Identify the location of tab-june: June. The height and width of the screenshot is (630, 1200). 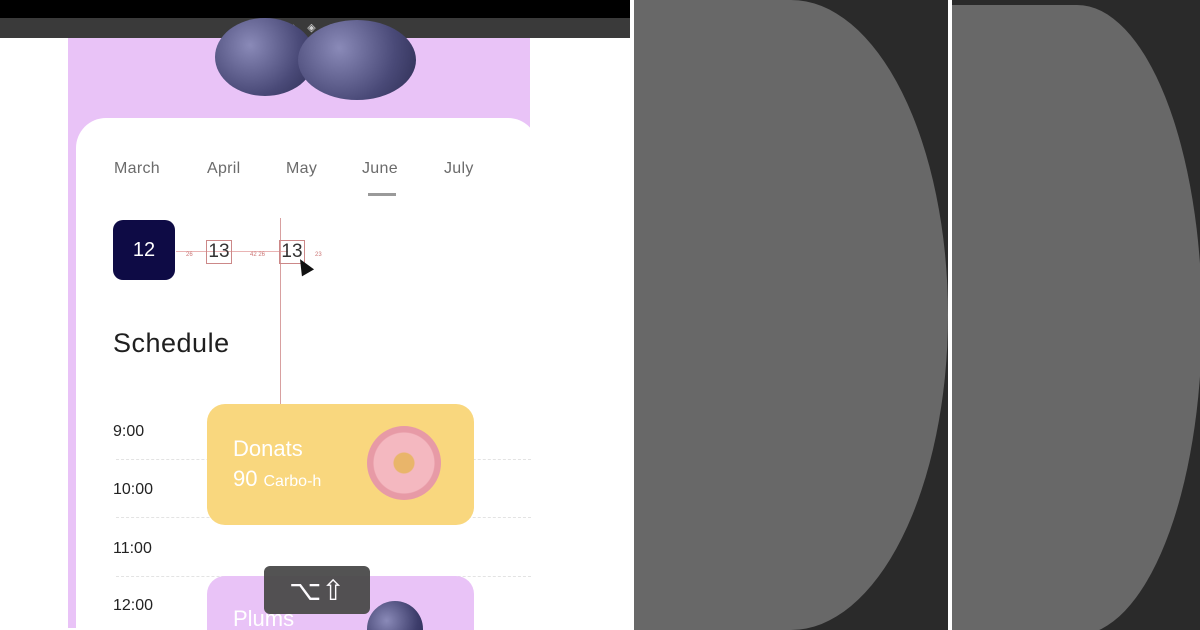
(380, 169).